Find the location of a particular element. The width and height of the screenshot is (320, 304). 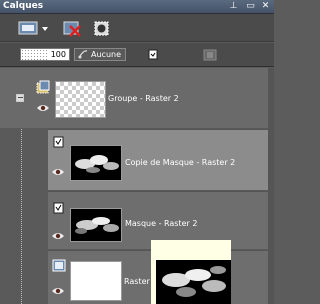

blend-mode-select: Aucune is located at coordinates (100, 54).